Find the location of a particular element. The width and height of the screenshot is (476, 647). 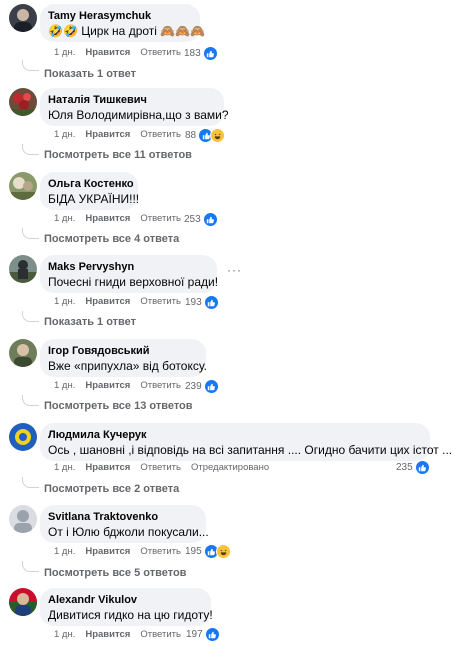

reaction-summary: 195 is located at coordinates (208, 551).